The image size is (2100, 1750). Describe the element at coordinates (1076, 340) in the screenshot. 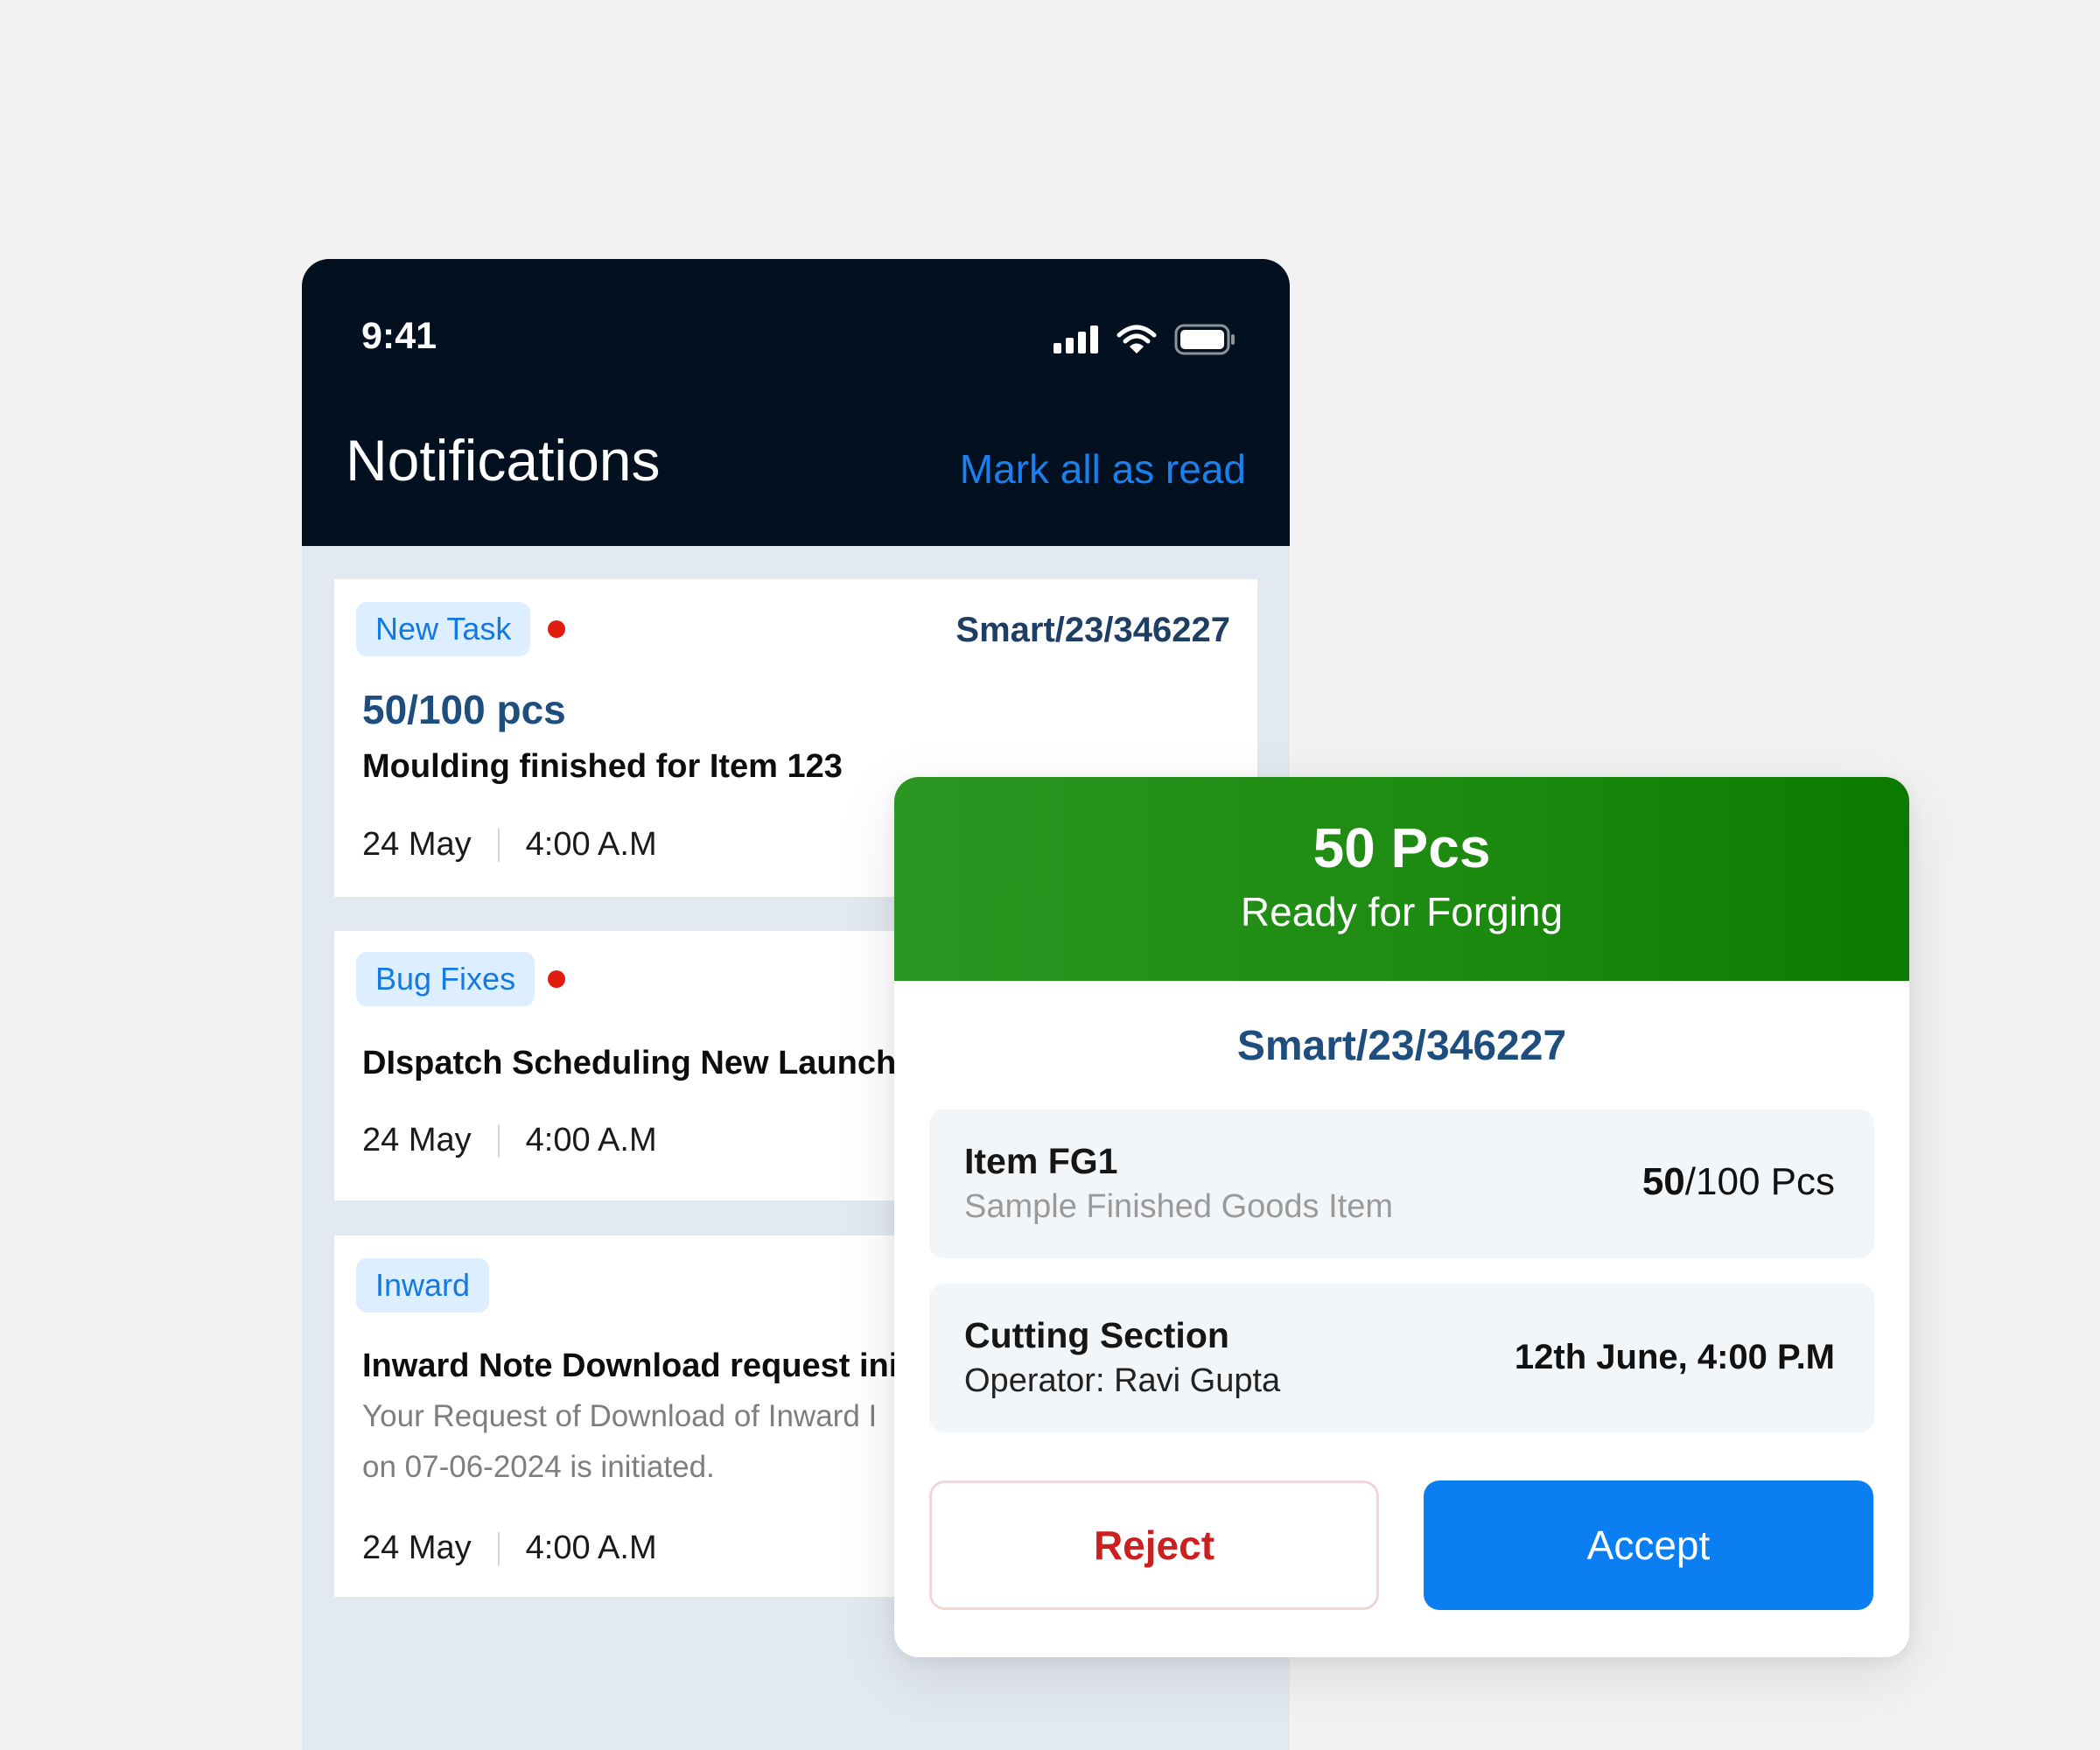

I see `signal-icon` at that location.